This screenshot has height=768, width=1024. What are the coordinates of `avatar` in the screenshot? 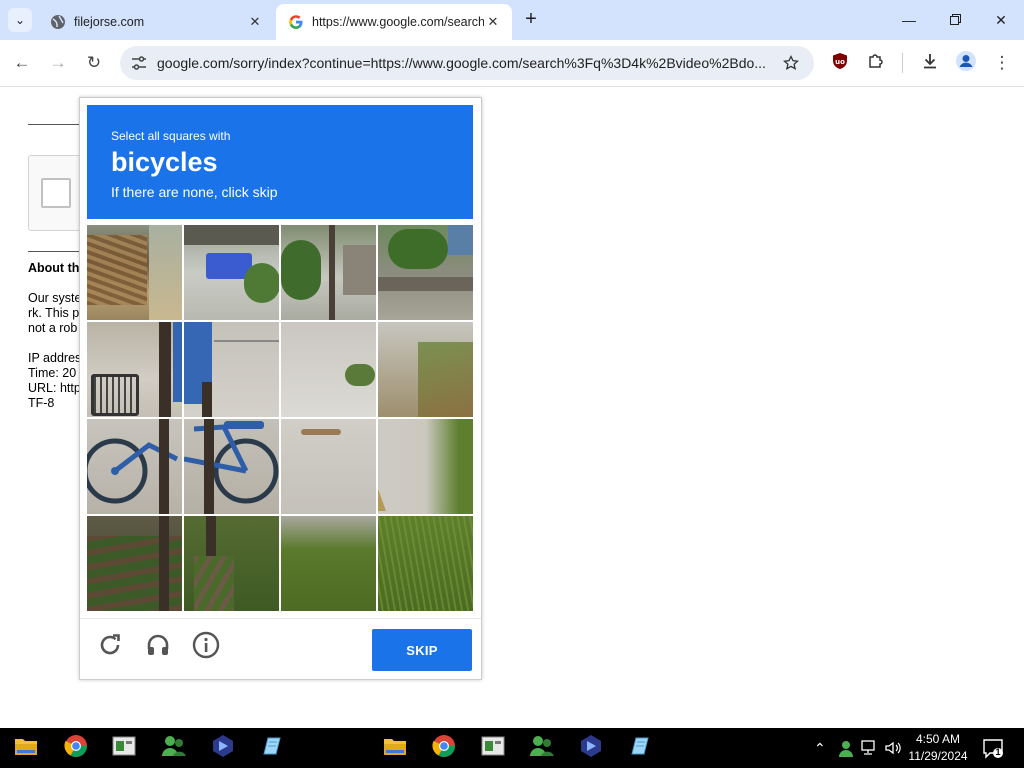 It's located at (966, 63).